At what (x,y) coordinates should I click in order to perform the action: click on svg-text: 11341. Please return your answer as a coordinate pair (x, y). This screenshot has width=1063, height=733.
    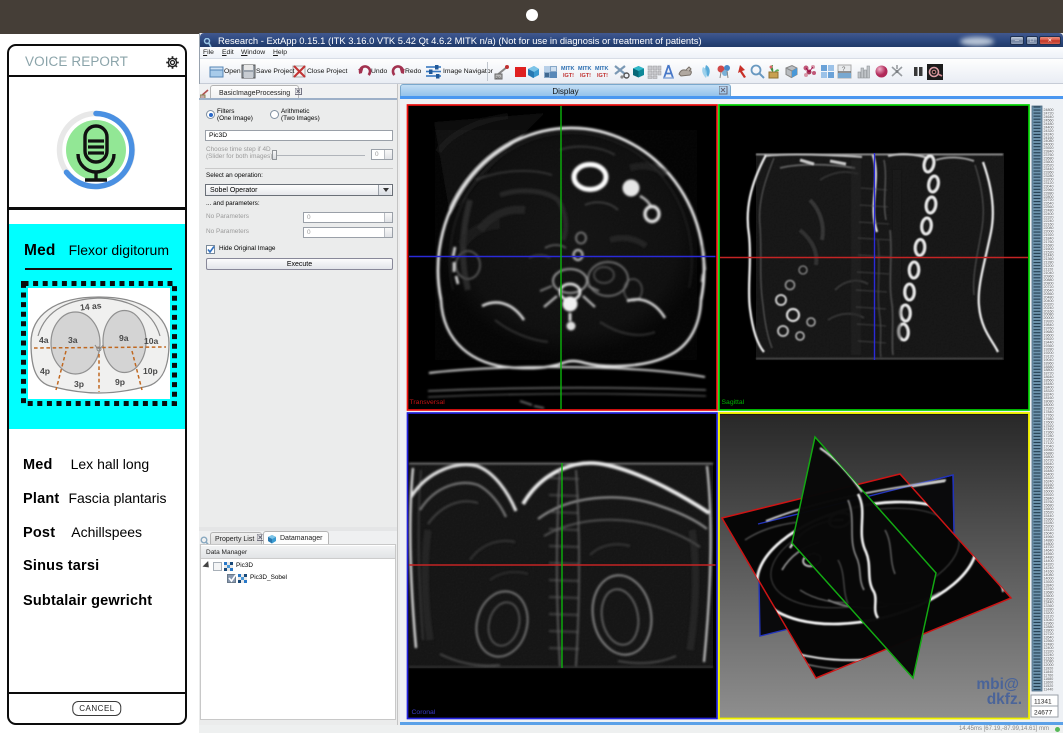
    Looking at the image, I should click on (1043, 702).